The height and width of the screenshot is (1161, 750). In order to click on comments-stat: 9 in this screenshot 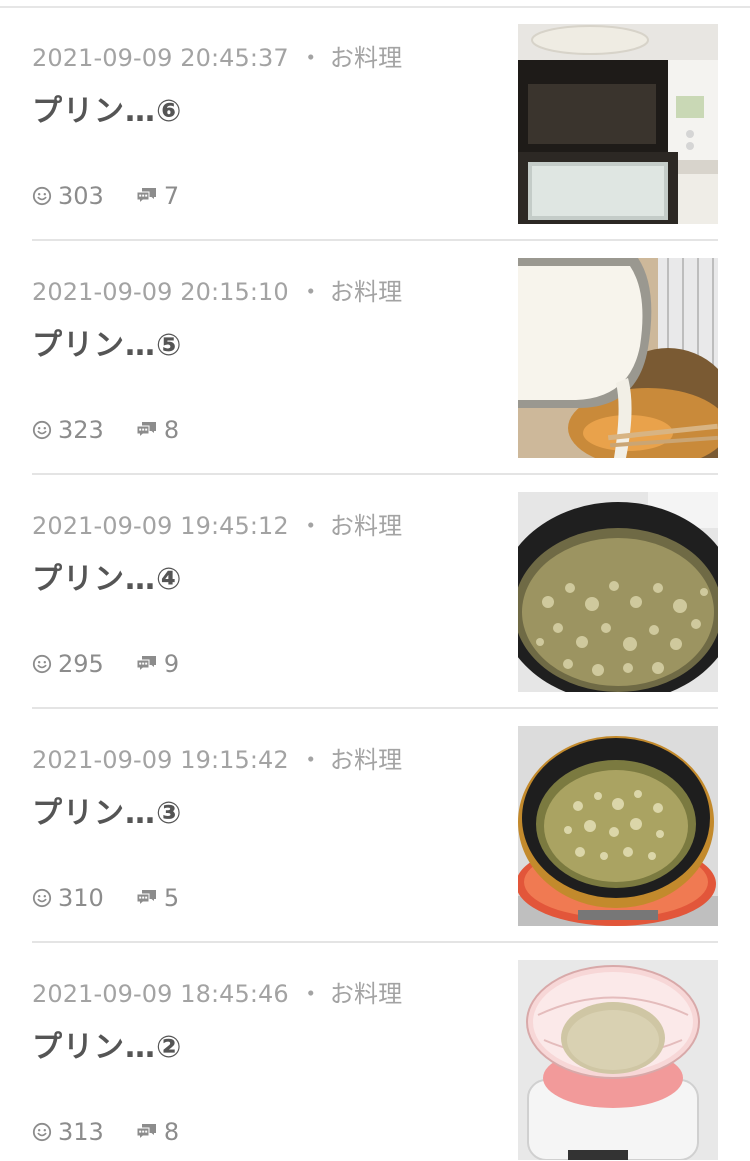, I will do `click(157, 664)`.